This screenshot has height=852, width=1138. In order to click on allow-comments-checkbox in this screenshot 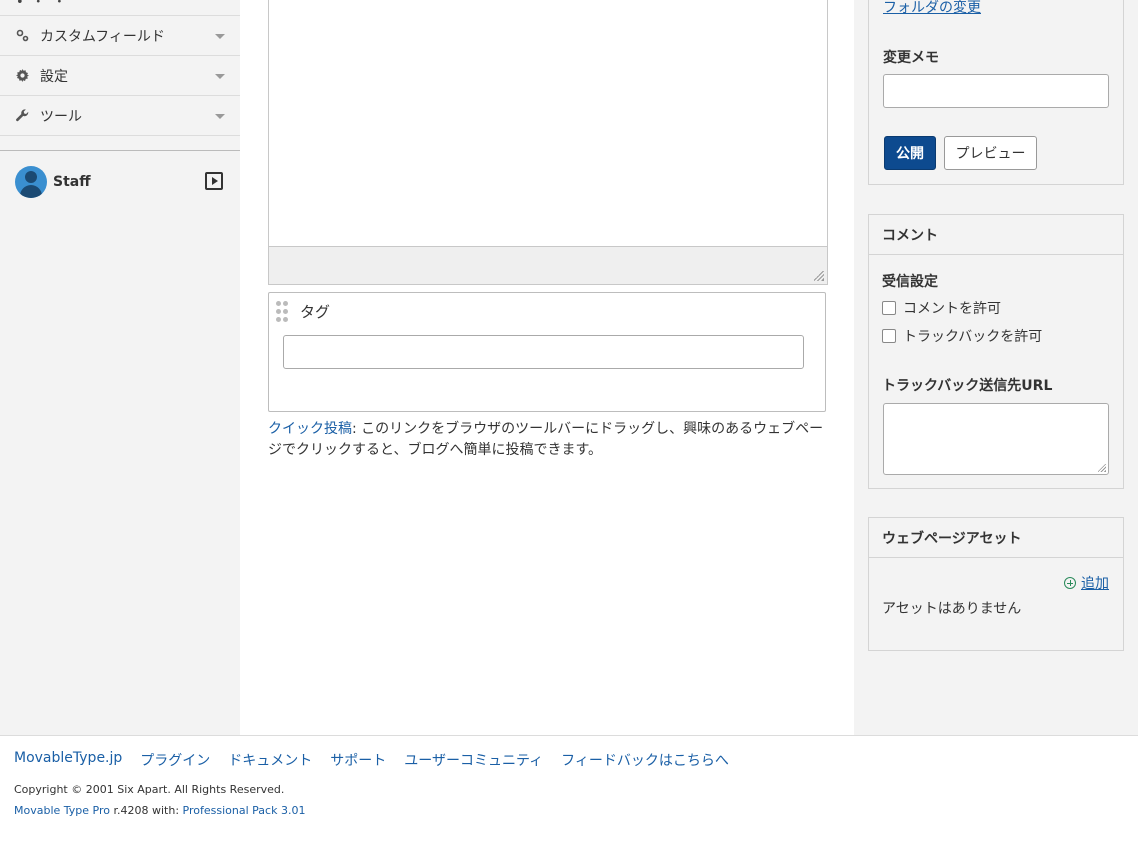, I will do `click(889, 308)`.